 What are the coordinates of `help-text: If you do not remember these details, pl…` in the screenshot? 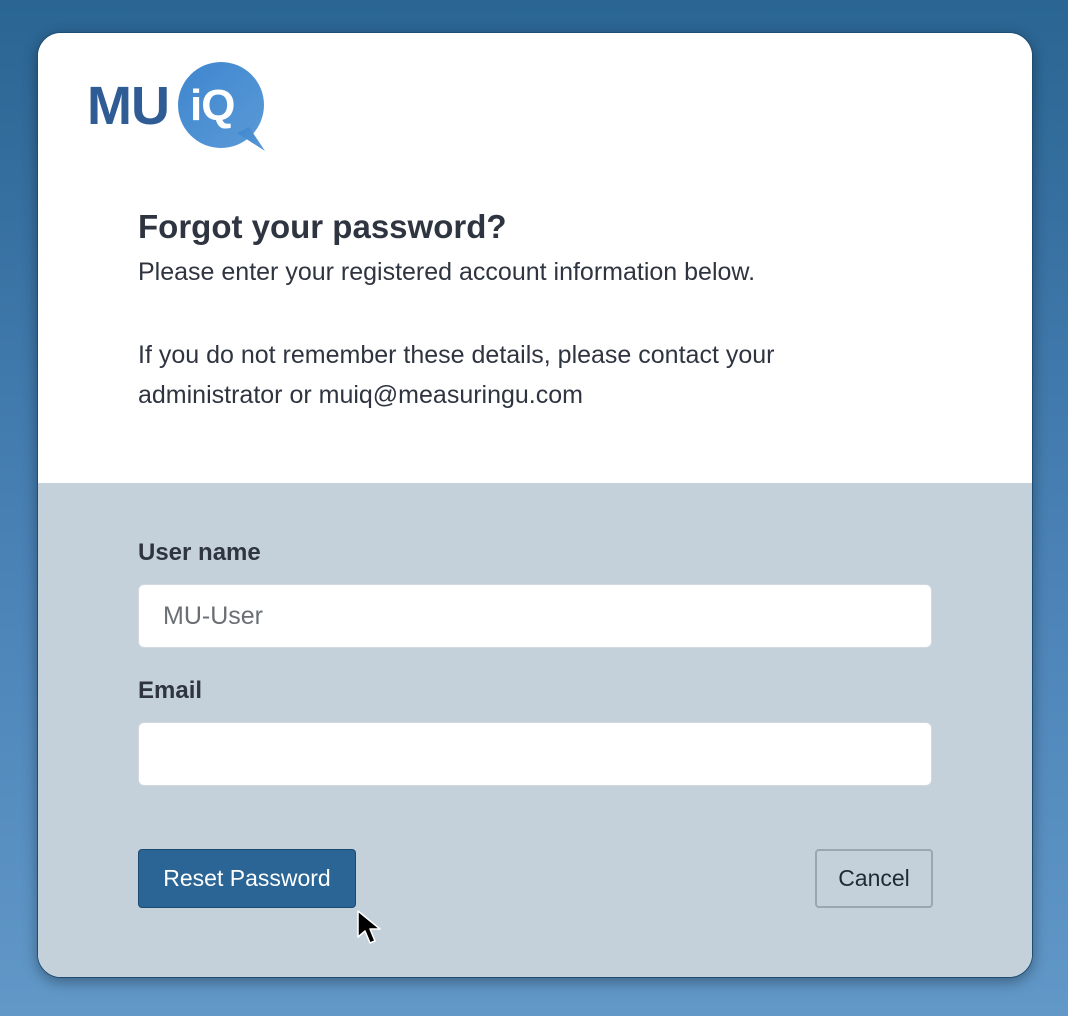 It's located at (456, 375).